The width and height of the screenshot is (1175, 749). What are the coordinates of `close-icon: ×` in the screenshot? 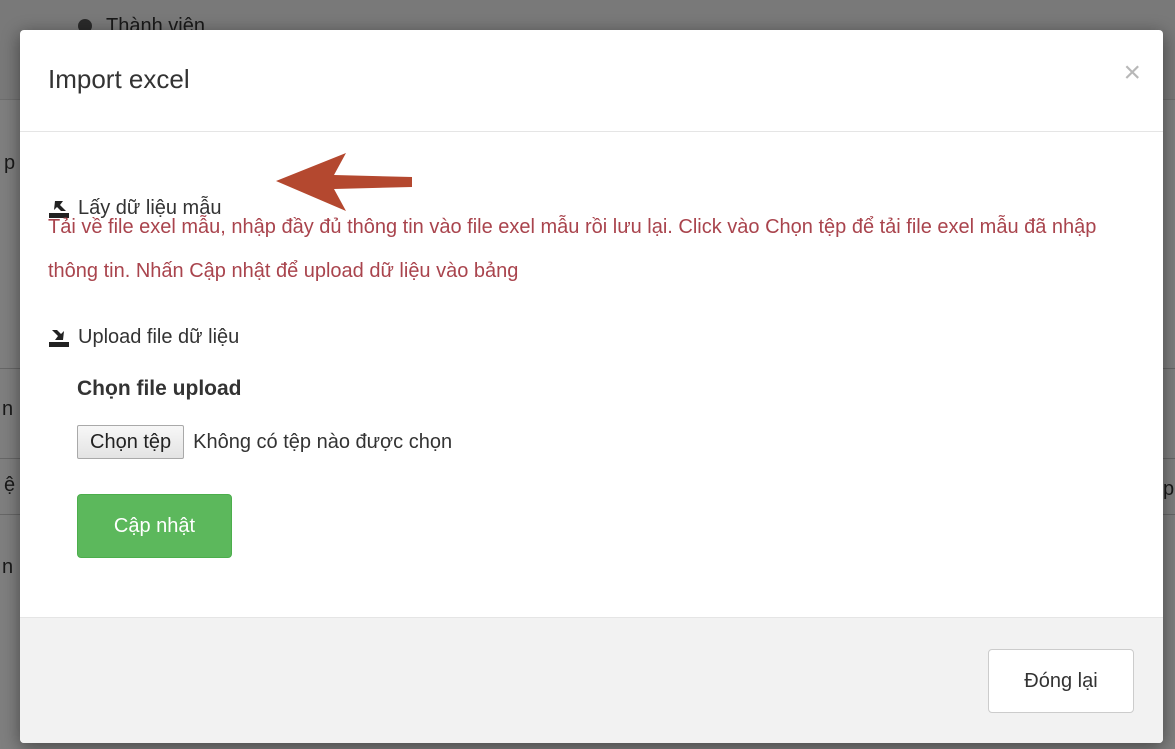 It's located at (1132, 73).